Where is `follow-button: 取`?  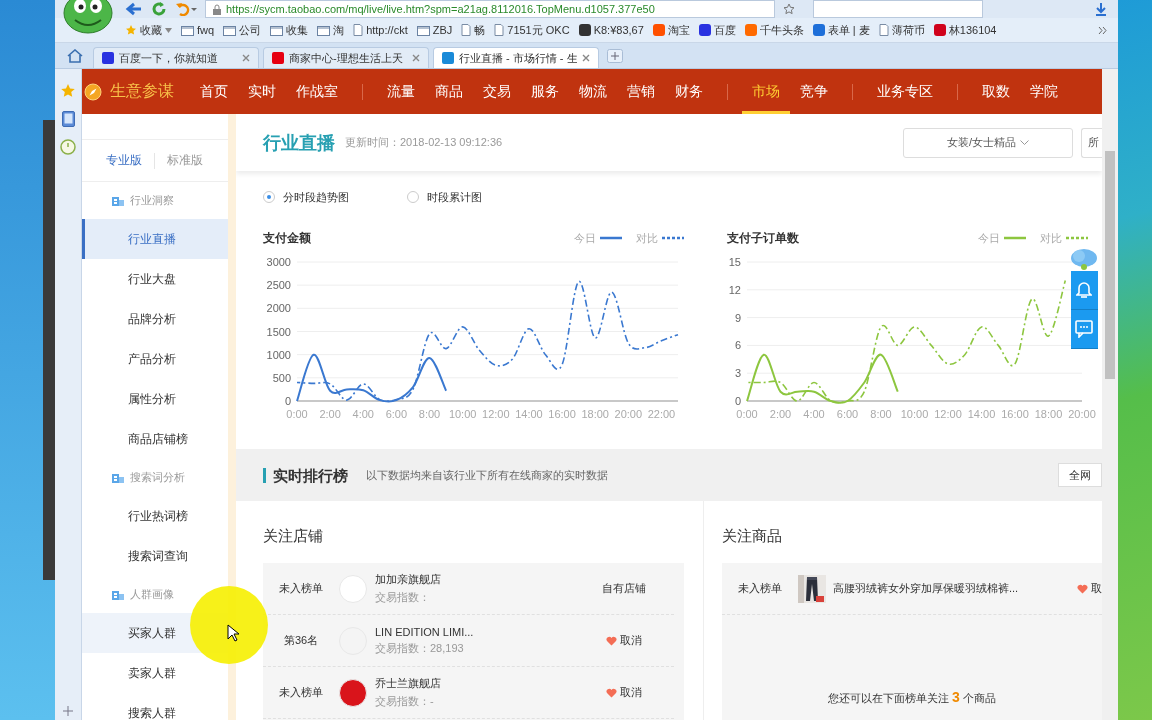 follow-button: 取 is located at coordinates (1089, 588).